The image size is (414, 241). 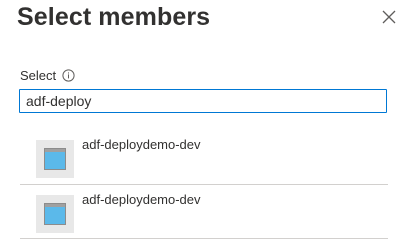 What do you see at coordinates (203, 101) in the screenshot?
I see `member-search-input` at bounding box center [203, 101].